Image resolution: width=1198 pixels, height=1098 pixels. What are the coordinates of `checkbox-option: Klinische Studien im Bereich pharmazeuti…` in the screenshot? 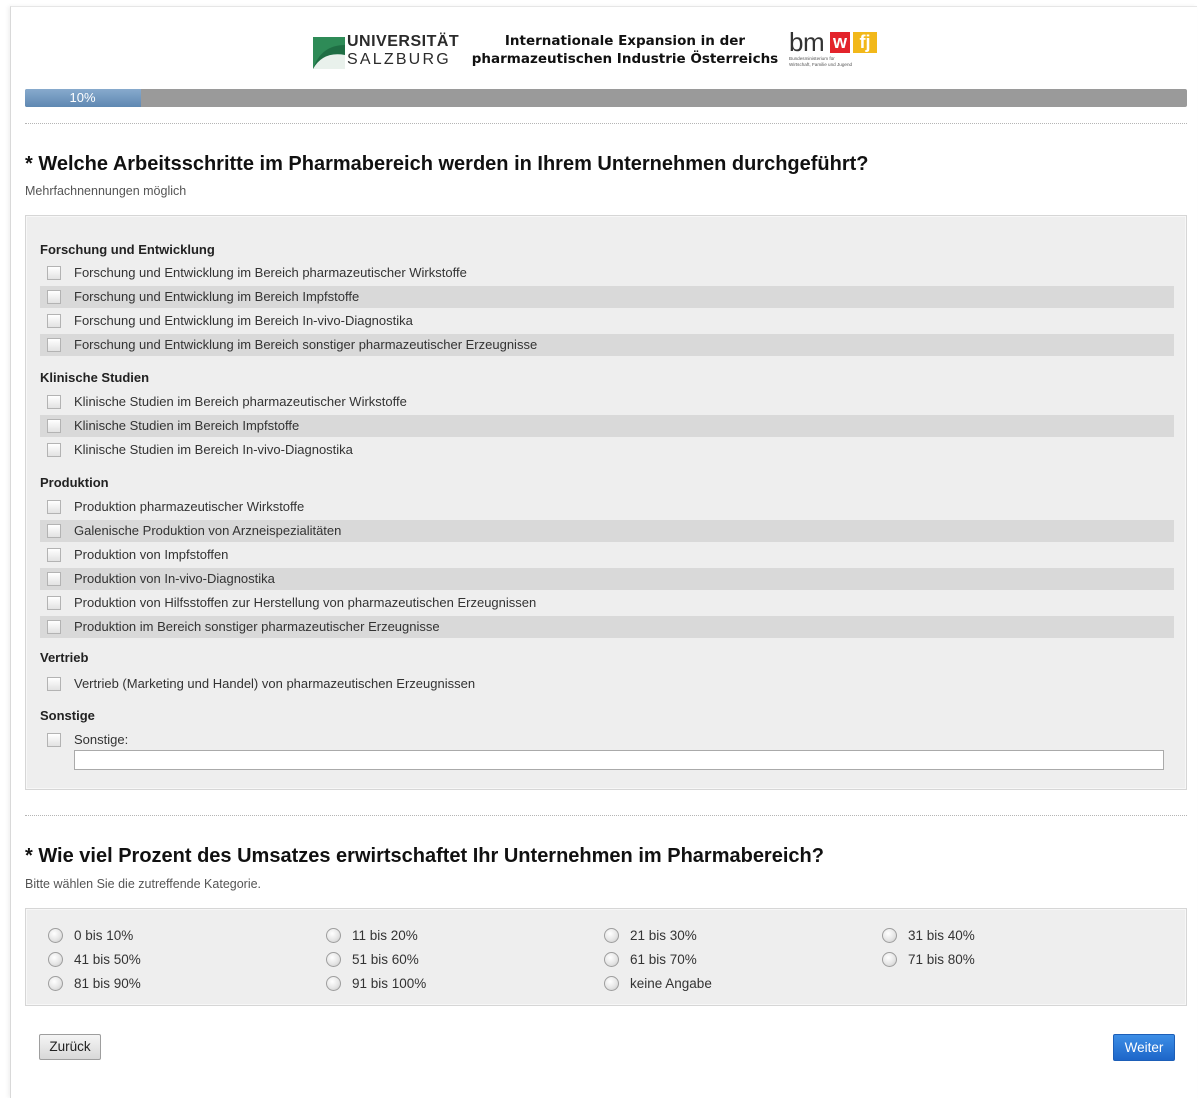 It's located at (607, 402).